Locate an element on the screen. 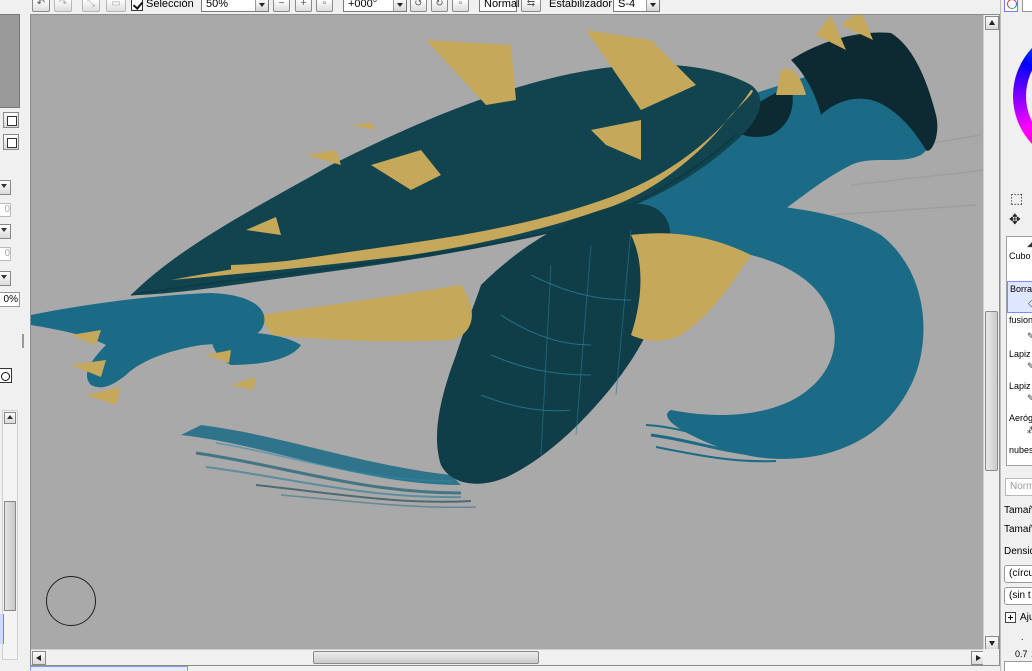 This screenshot has height=671, width=1032. canvas-vertical-thumb is located at coordinates (991, 391).